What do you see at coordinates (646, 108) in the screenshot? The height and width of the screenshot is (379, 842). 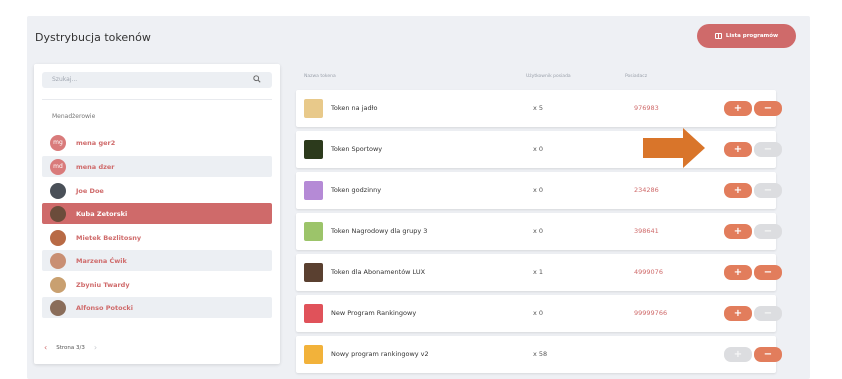 I see `token-owner-id: 976983` at bounding box center [646, 108].